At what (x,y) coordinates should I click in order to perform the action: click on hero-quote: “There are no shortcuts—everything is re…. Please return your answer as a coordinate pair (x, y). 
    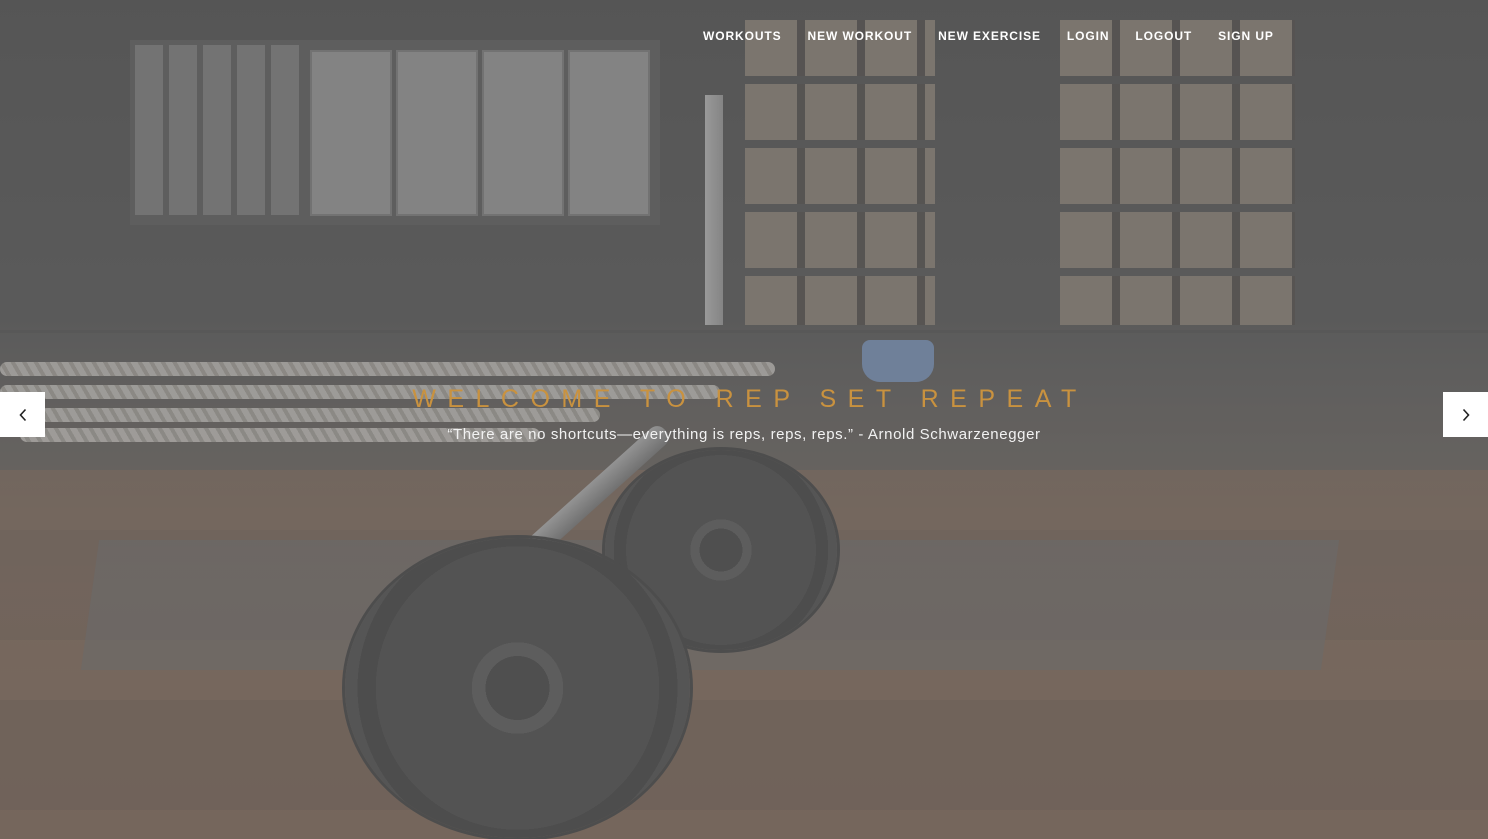
    Looking at the image, I should click on (744, 434).